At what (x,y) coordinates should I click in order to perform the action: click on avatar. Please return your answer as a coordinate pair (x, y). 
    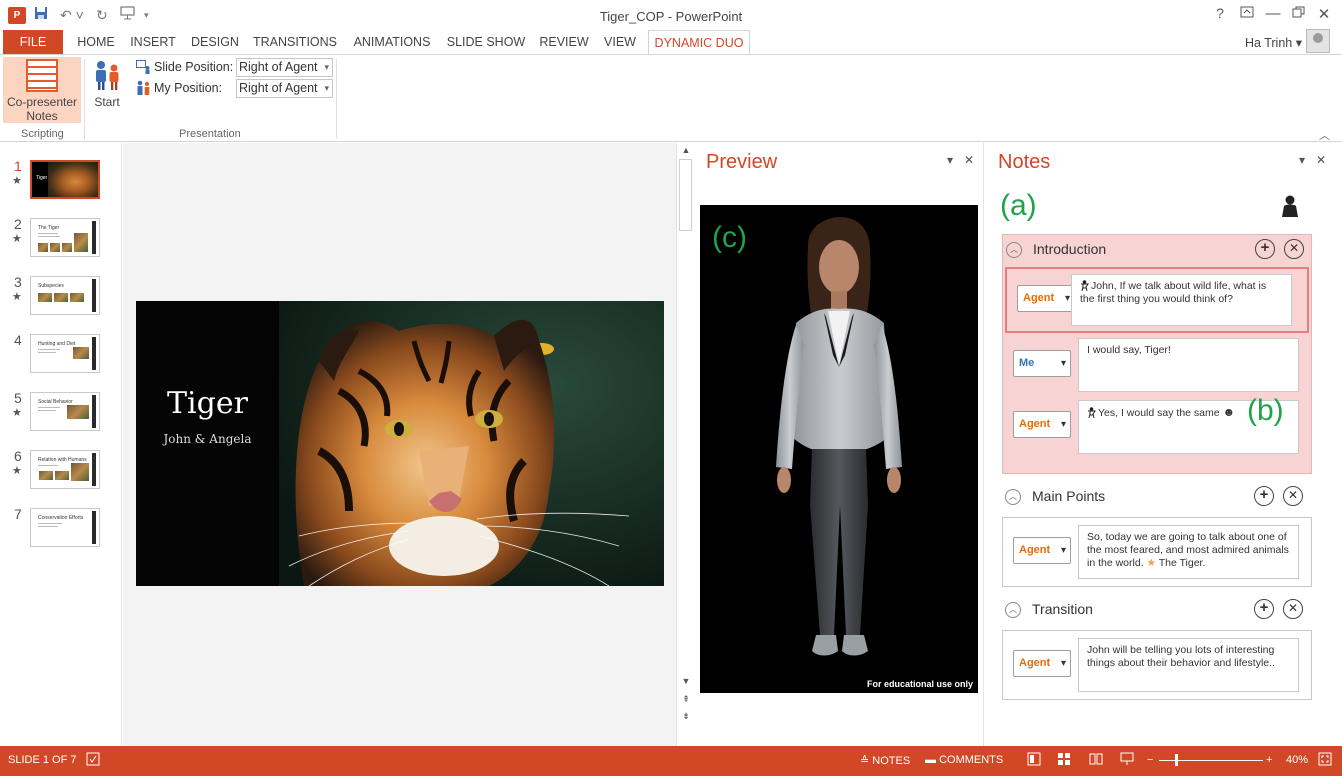
    Looking at the image, I should click on (1318, 41).